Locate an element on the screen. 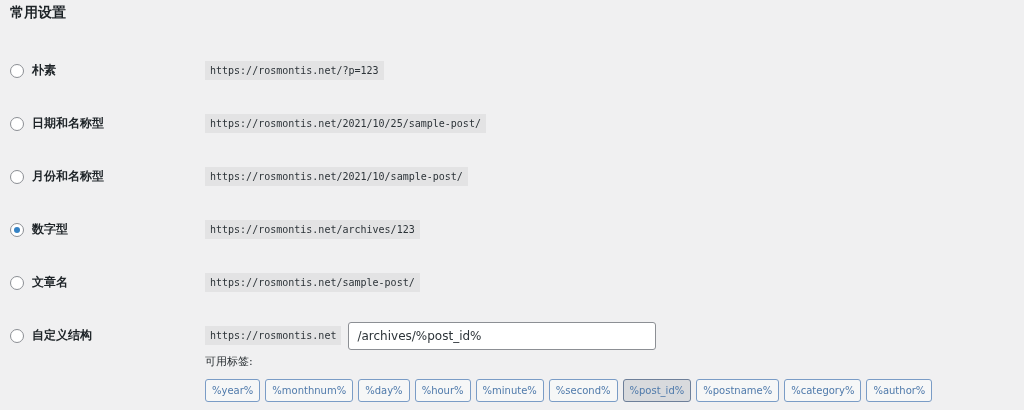 This screenshot has height=410, width=1024. tag-button: %year% is located at coordinates (233, 390).